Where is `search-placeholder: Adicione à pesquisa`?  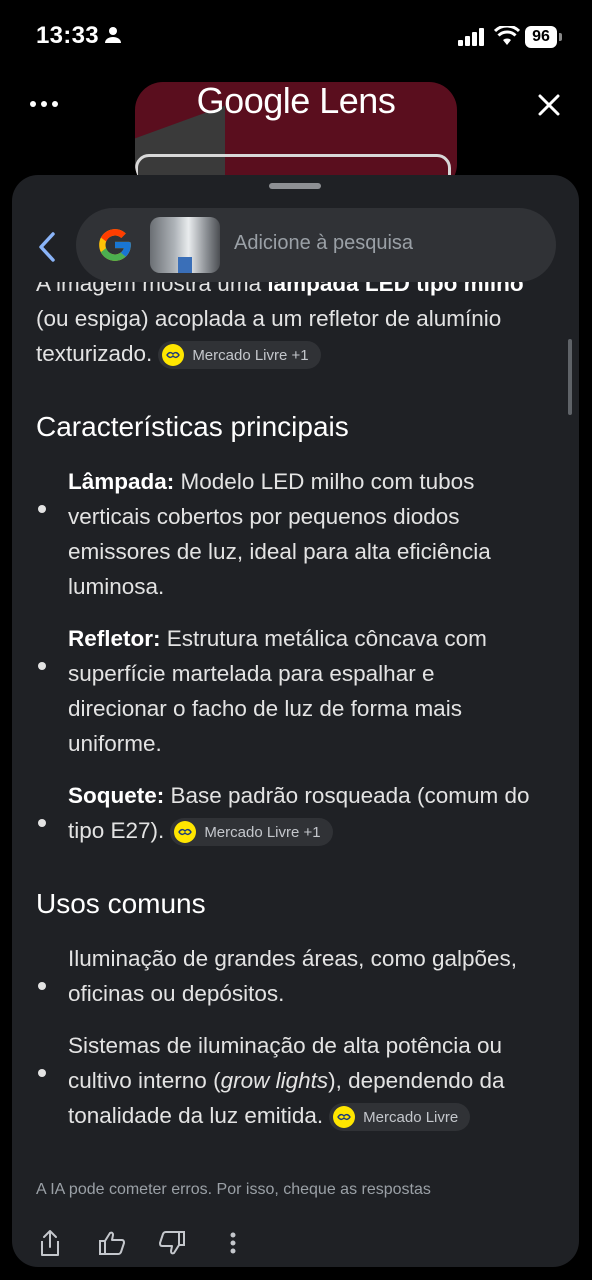 search-placeholder: Adicione à pesquisa is located at coordinates (323, 243).